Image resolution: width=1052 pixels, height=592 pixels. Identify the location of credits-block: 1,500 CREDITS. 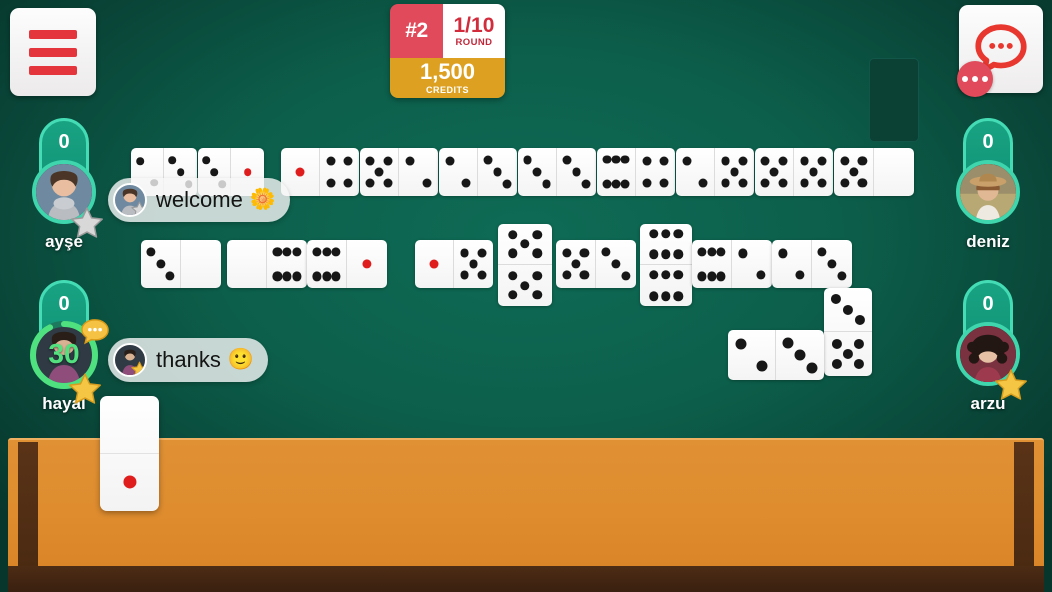
(447, 78).